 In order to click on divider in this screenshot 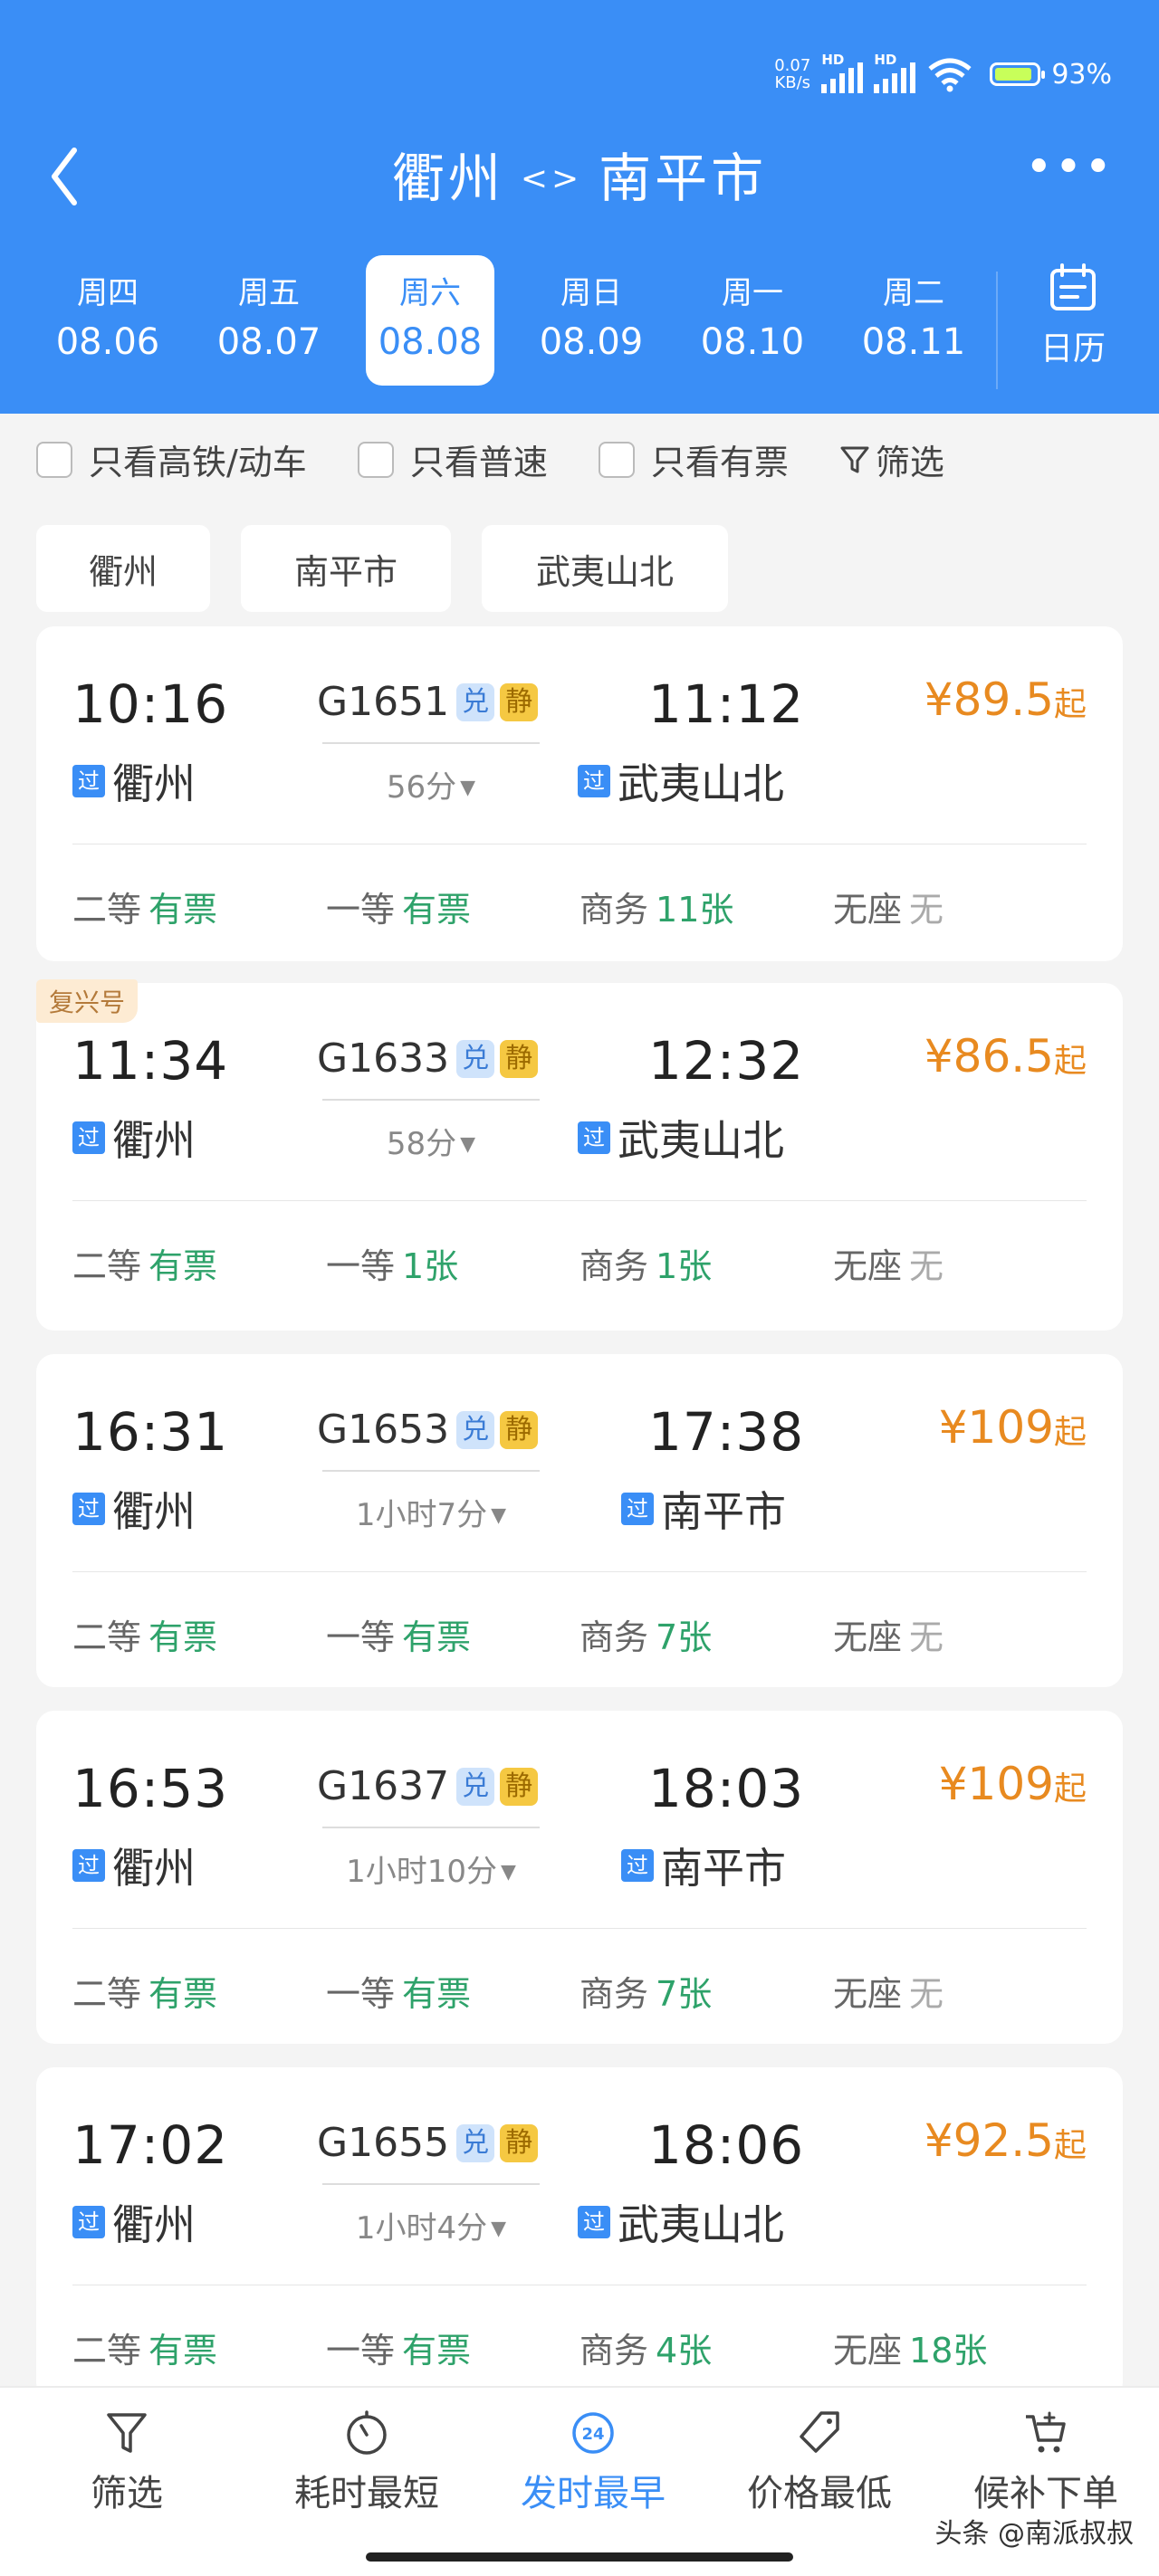, I will do `click(579, 1200)`.